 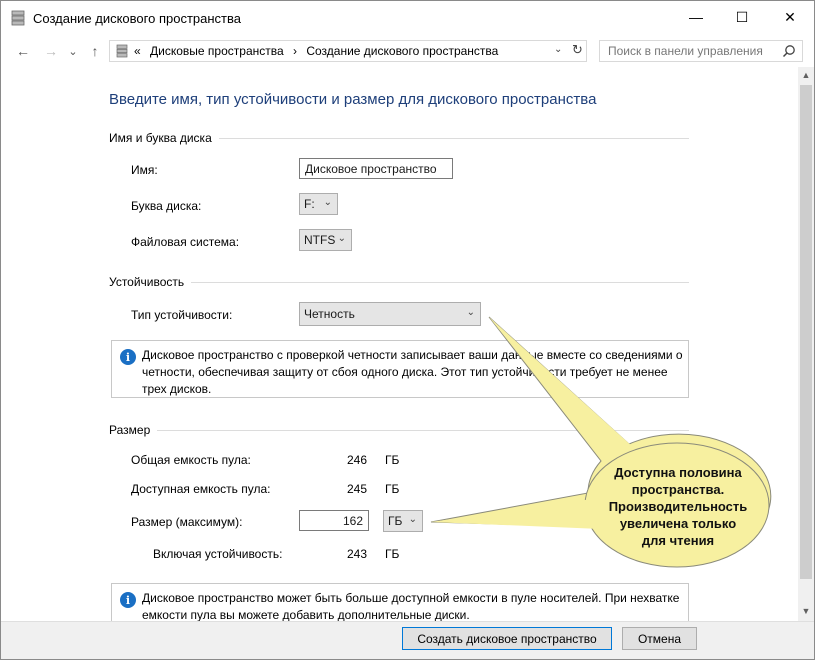 I want to click on callout-line: для чтения, so click(x=678, y=540).